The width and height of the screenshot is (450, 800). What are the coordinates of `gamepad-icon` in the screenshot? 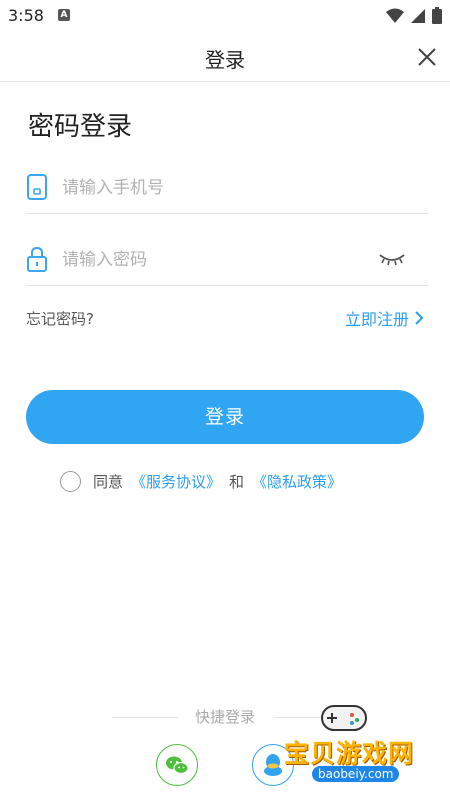 It's located at (344, 718).